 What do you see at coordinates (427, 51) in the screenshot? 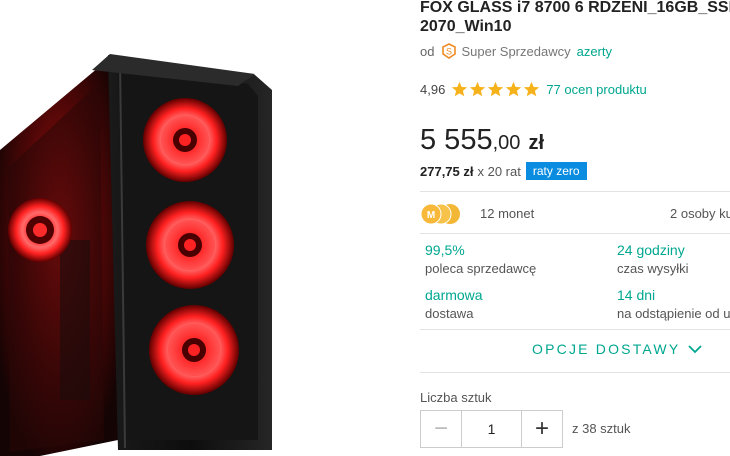
I see `seller-prefix: od` at bounding box center [427, 51].